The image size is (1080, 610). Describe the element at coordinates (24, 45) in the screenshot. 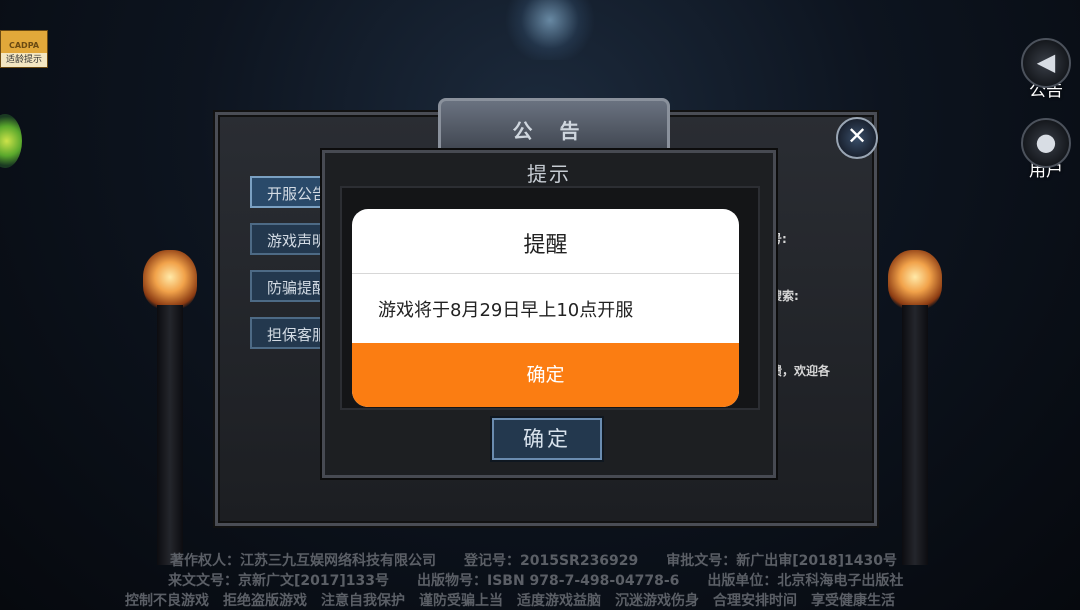

I see `age-rating-mark: CADPA` at that location.